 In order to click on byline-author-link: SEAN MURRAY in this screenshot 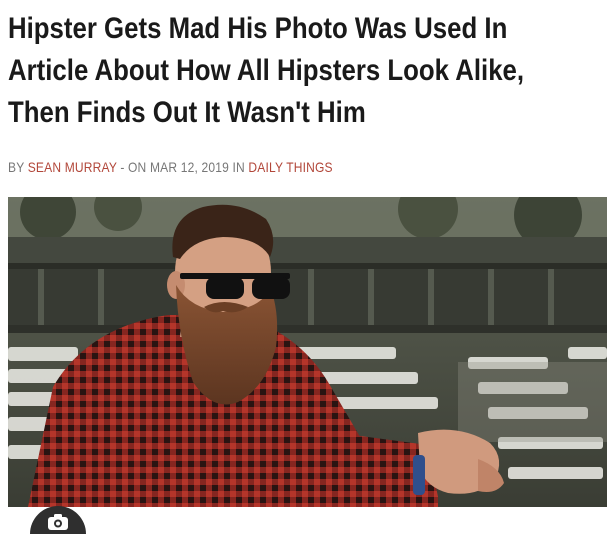, I will do `click(72, 167)`.